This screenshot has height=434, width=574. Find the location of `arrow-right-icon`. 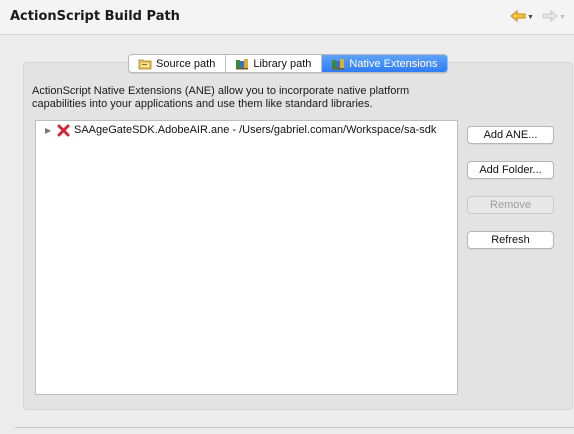

arrow-right-icon is located at coordinates (550, 17).